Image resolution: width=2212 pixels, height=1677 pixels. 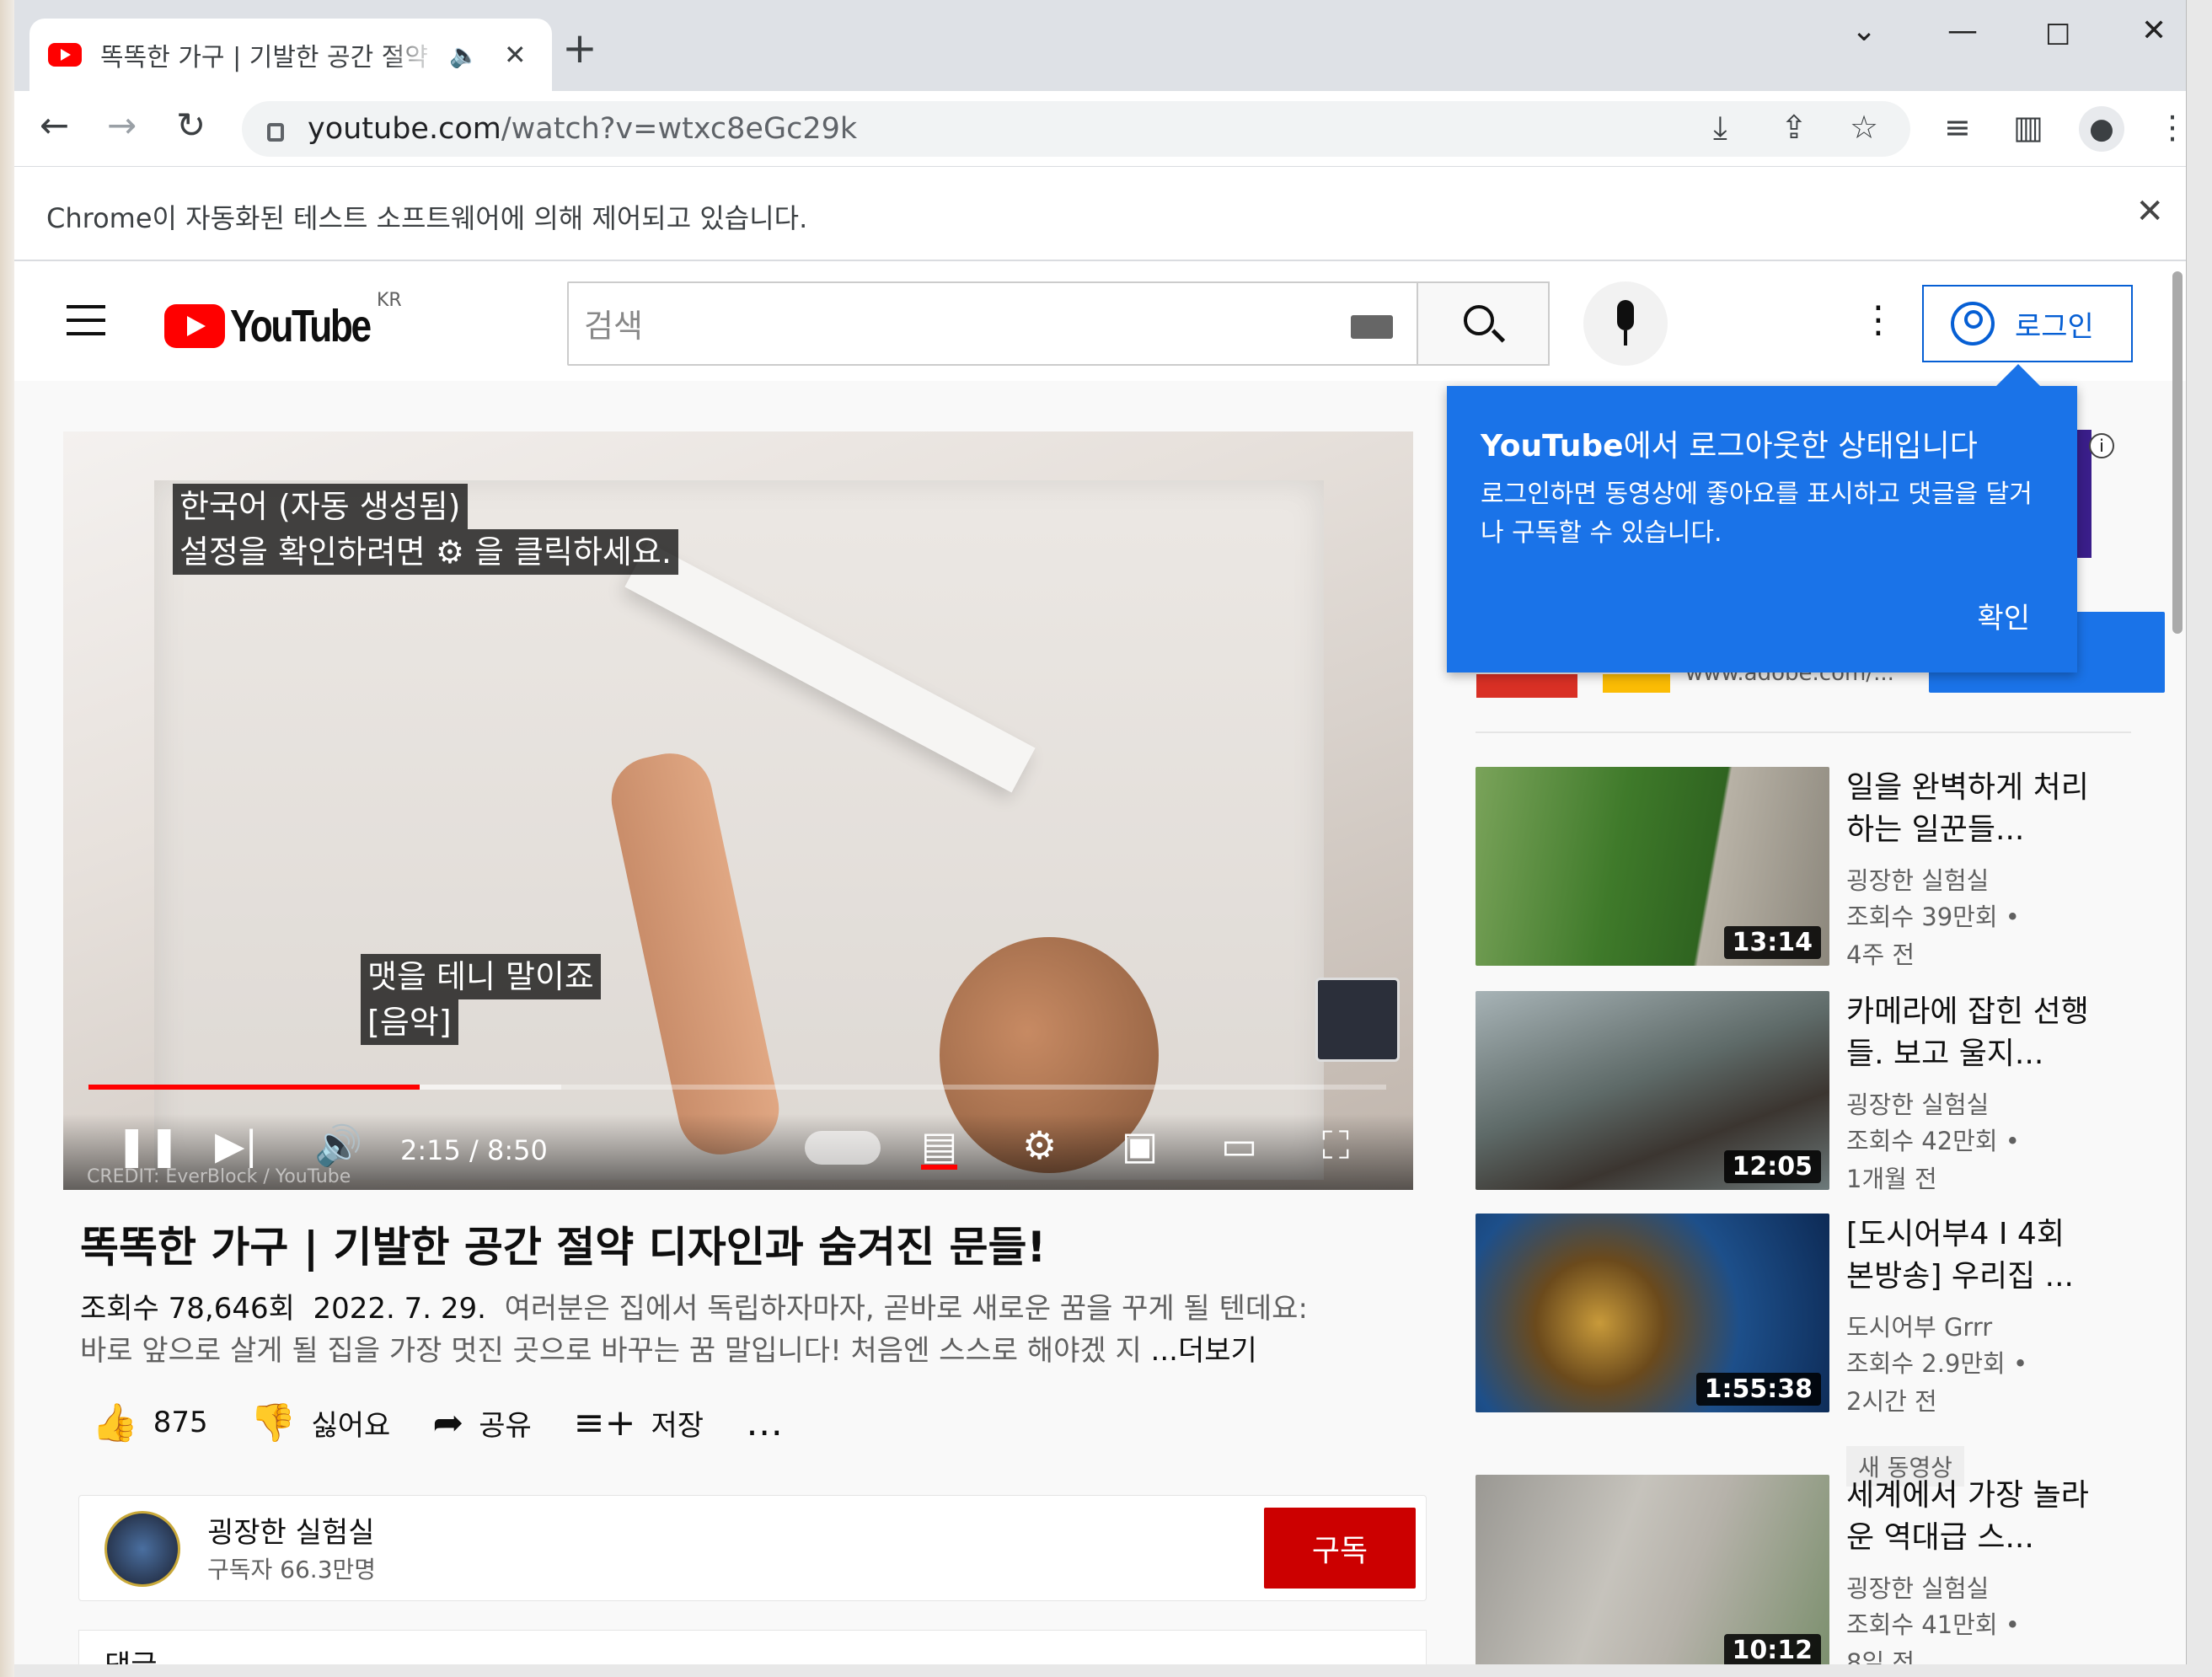 What do you see at coordinates (1937, 1382) in the screenshot?
I see `related-views: 조회수 2.9만회 • 2시간 전` at bounding box center [1937, 1382].